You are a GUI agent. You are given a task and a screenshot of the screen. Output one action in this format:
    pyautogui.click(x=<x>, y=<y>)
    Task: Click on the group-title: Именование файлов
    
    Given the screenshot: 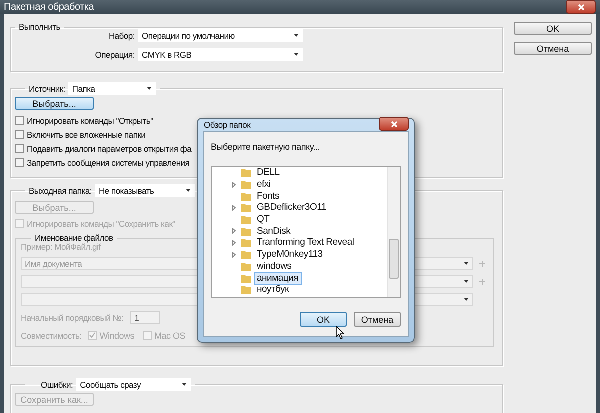 What is the action you would take?
    pyautogui.click(x=74, y=238)
    